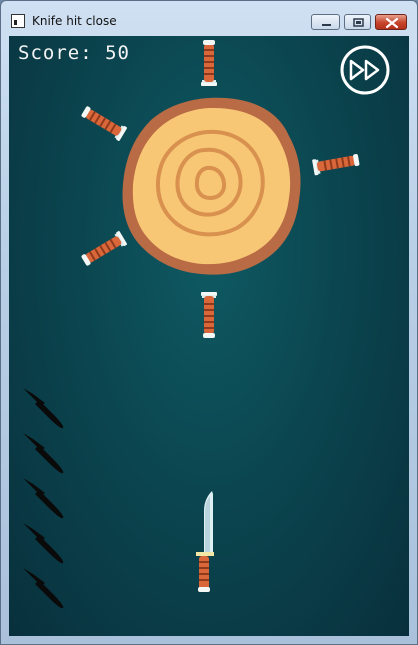 Image resolution: width=418 pixels, height=645 pixels. I want to click on close-icon, so click(392, 23).